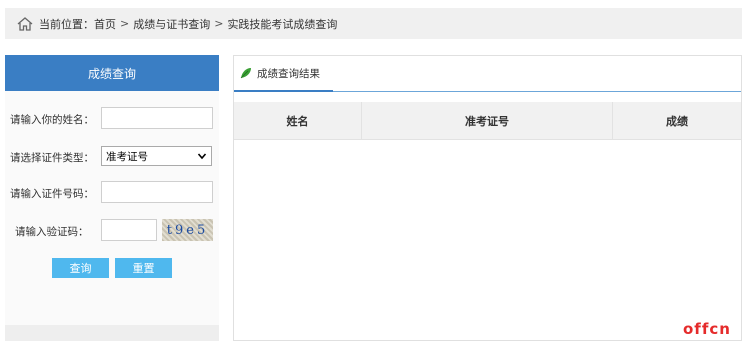  I want to click on name-label: 请输入你的姓名：, so click(52, 120).